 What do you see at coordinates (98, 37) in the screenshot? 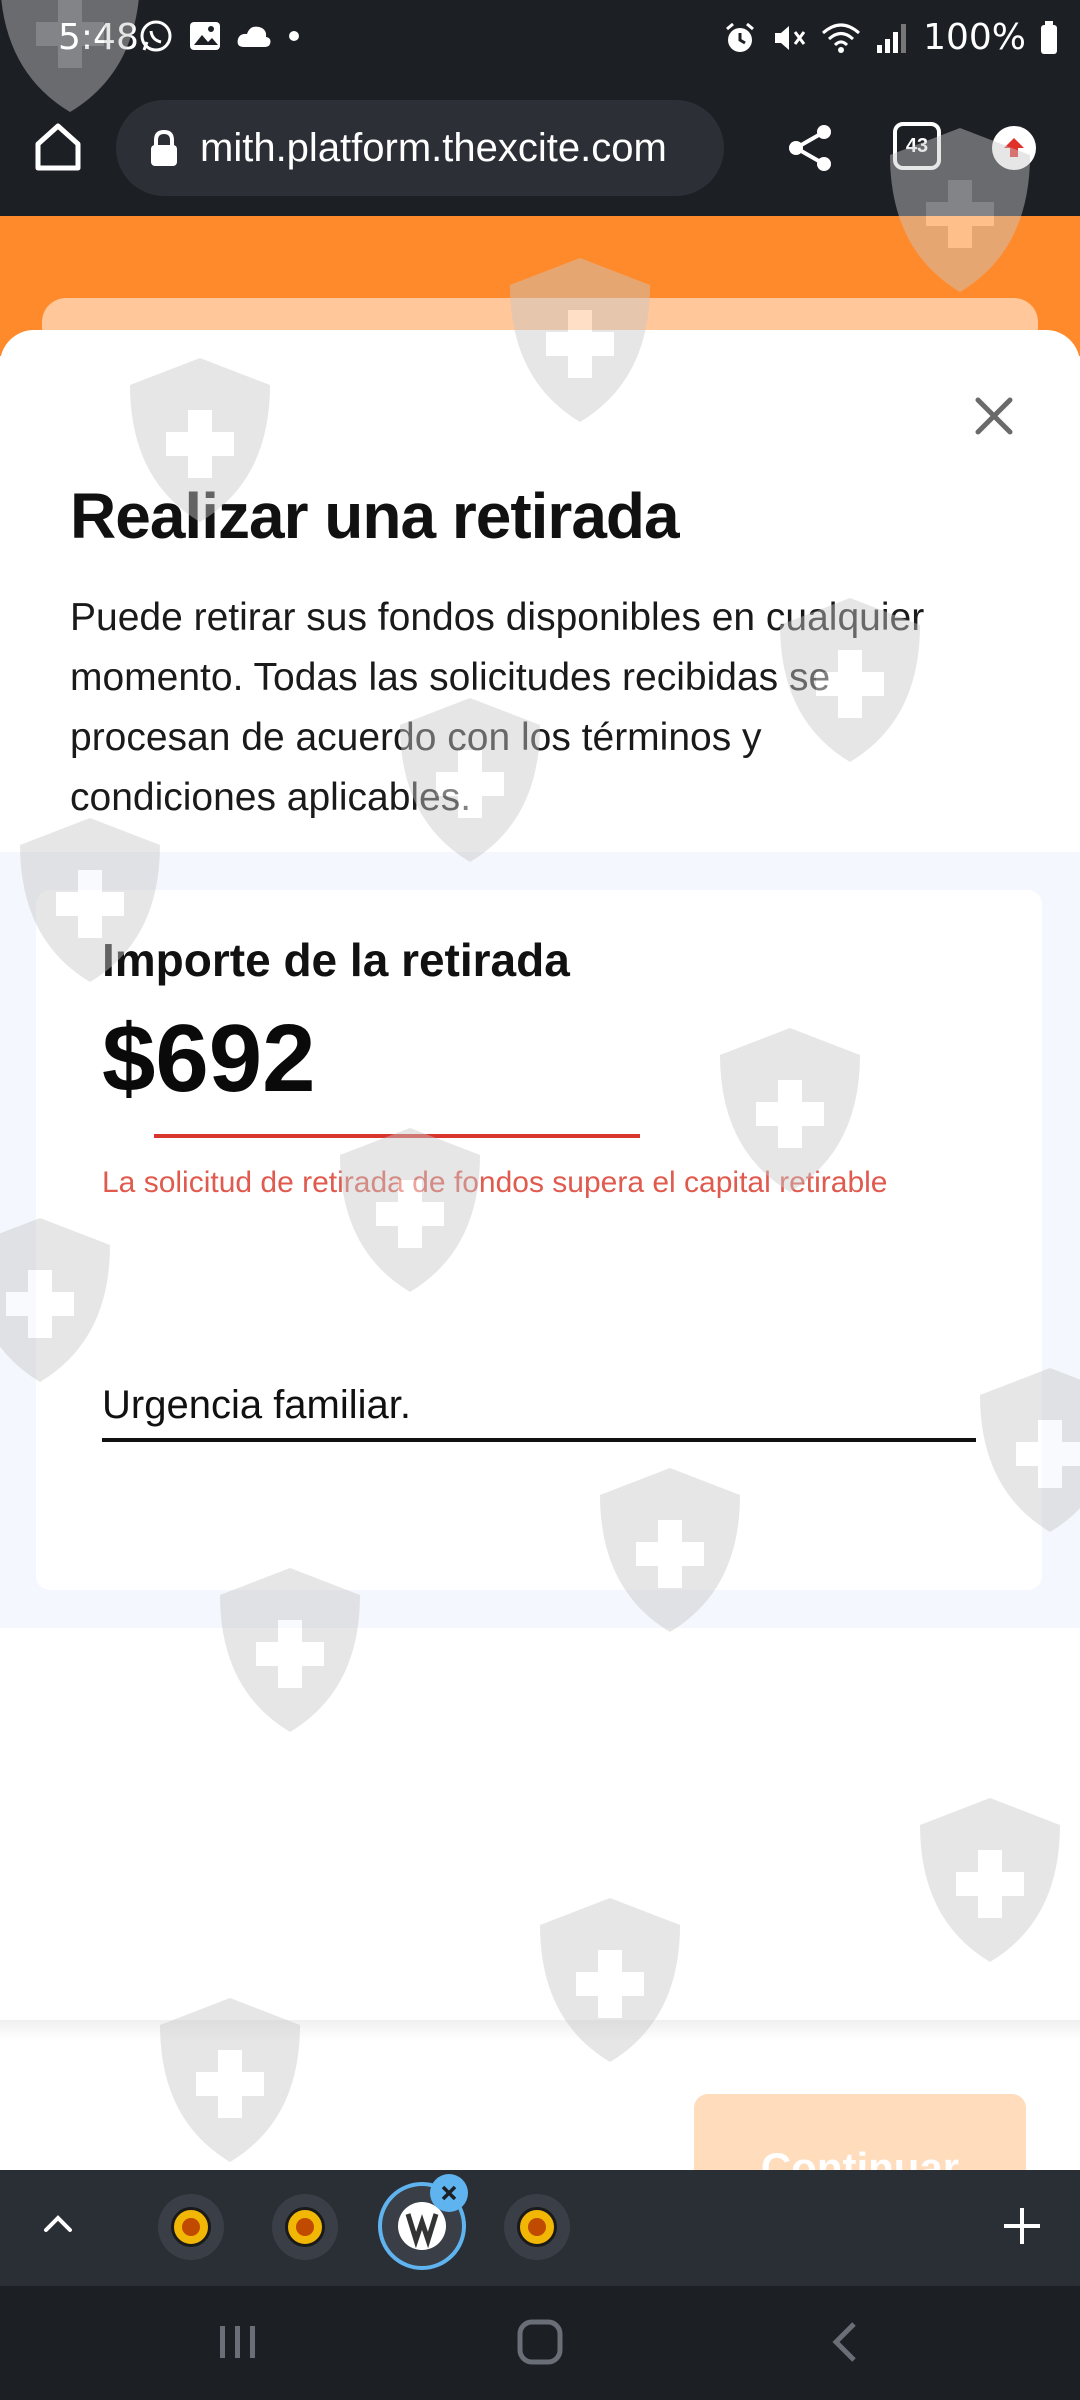
I see `status-time: 5:48` at bounding box center [98, 37].